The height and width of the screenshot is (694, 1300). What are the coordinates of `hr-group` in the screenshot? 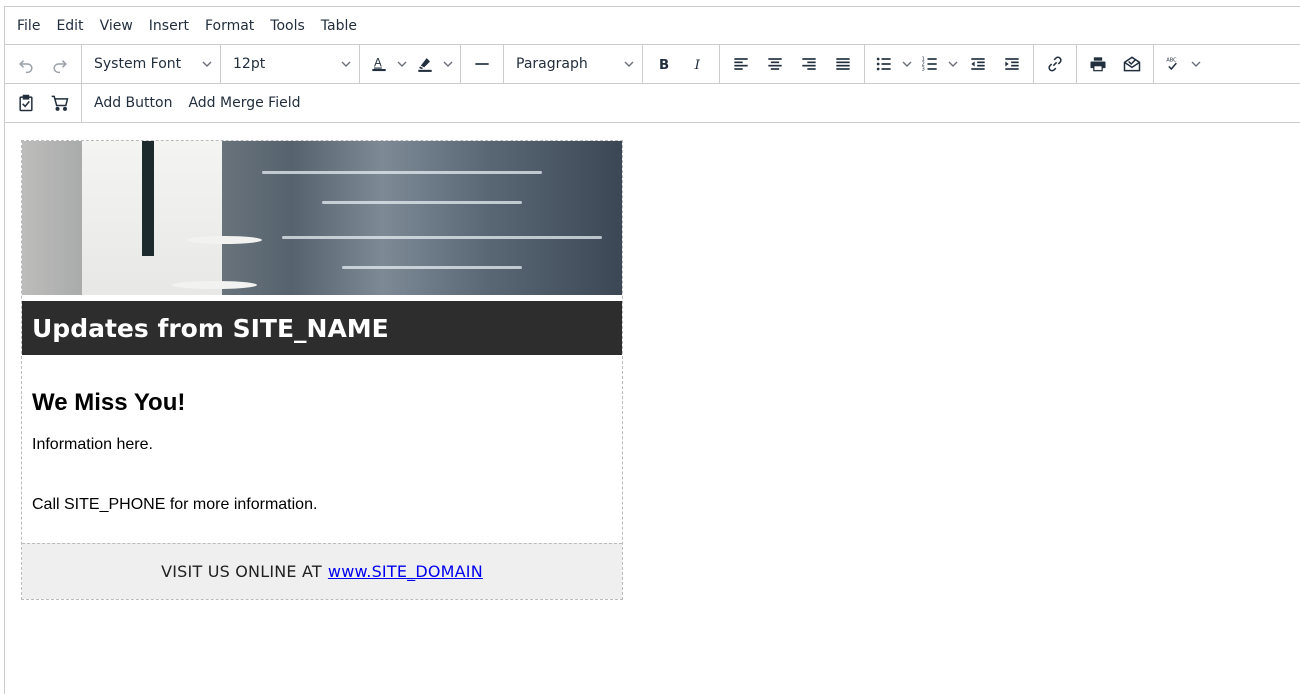 It's located at (482, 64).